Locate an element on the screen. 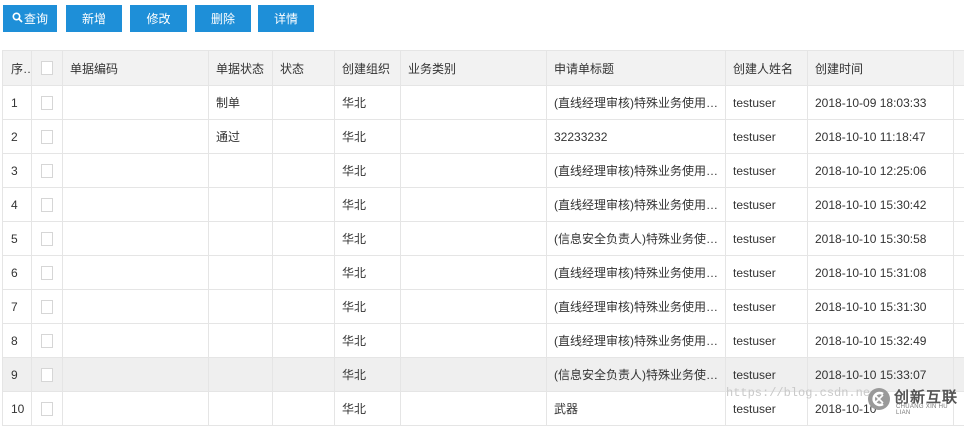 The width and height of the screenshot is (964, 426). header-filler is located at coordinates (959, 68).